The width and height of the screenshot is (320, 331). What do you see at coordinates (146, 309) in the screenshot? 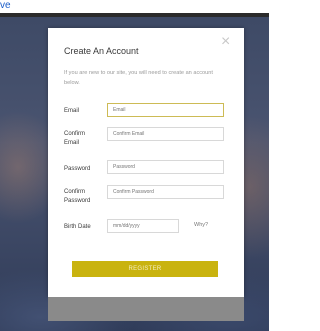
I see `modal-footer-strip` at bounding box center [146, 309].